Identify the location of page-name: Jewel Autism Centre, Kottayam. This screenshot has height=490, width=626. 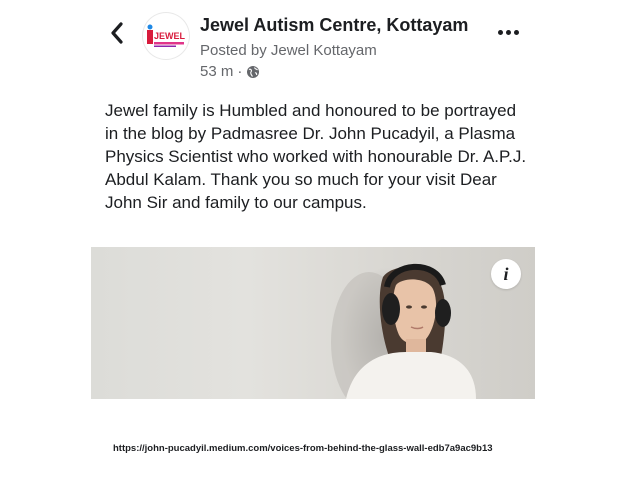
(334, 25).